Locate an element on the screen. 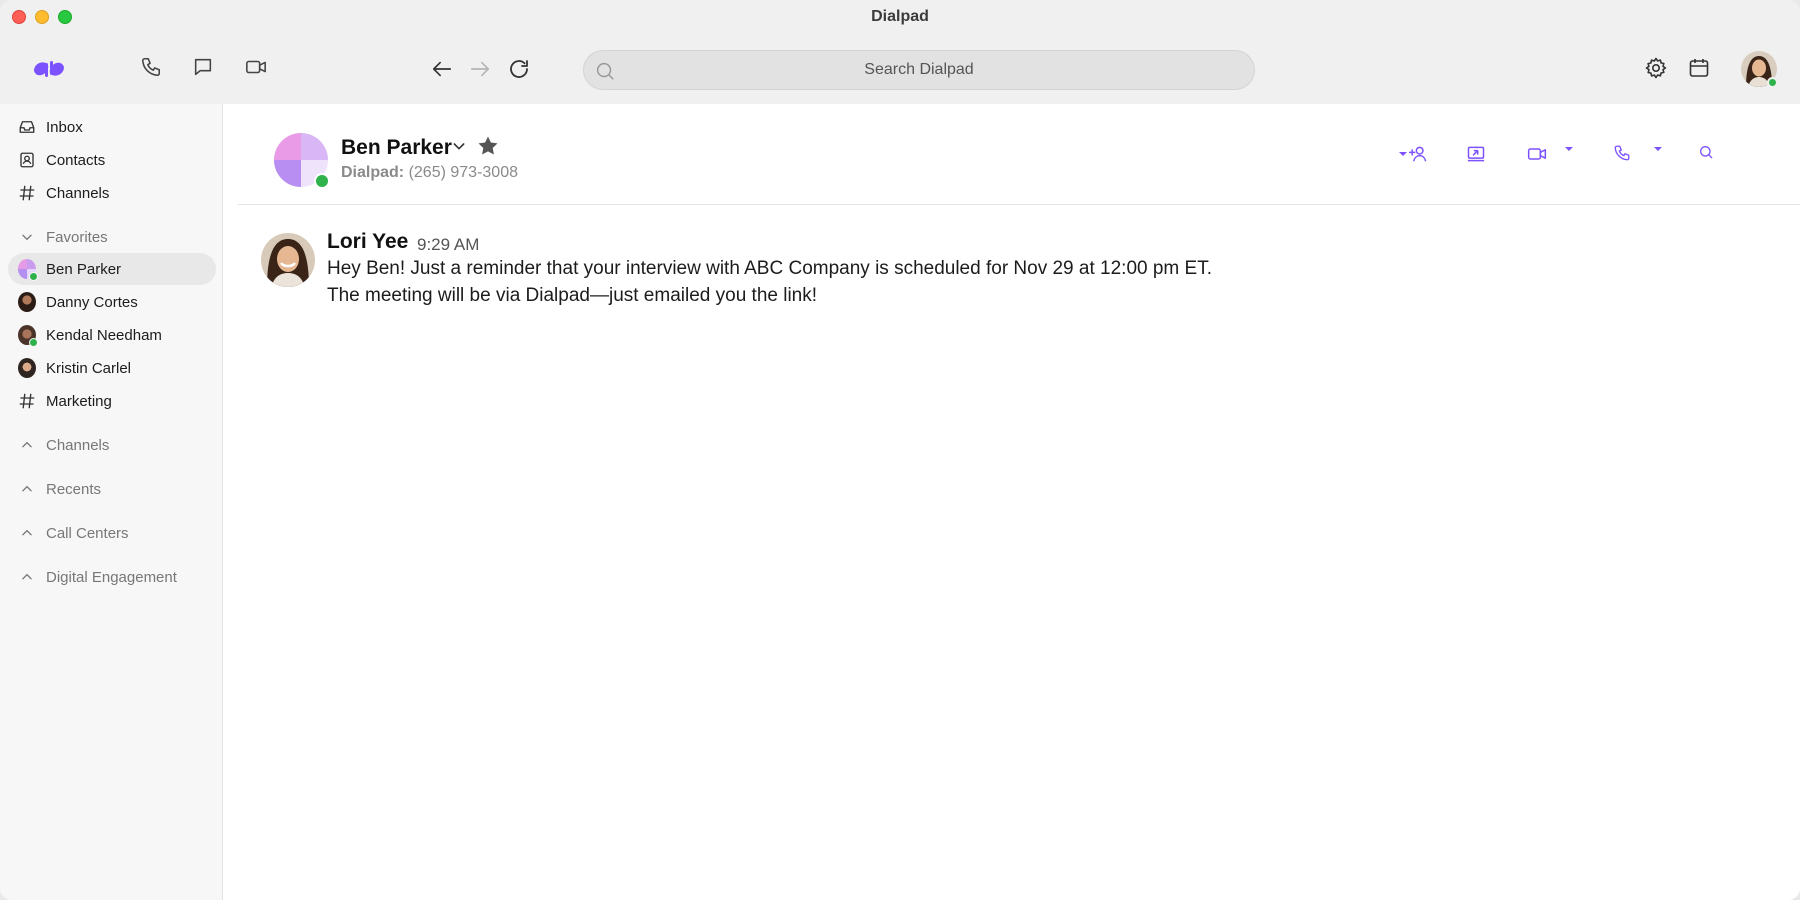  search-bar is located at coordinates (919, 70).